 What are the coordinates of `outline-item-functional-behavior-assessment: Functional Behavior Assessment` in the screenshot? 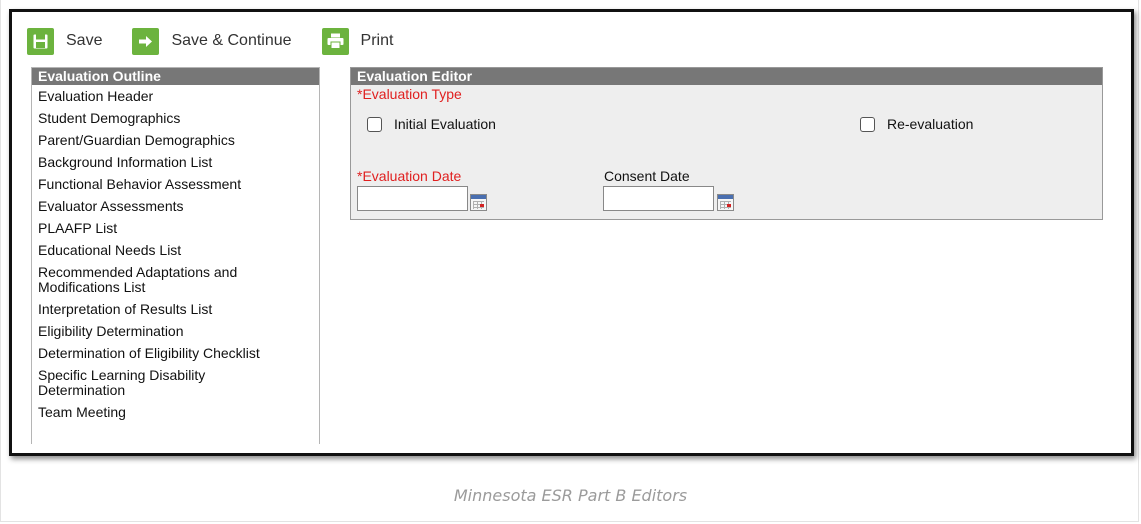 It's located at (178, 185).